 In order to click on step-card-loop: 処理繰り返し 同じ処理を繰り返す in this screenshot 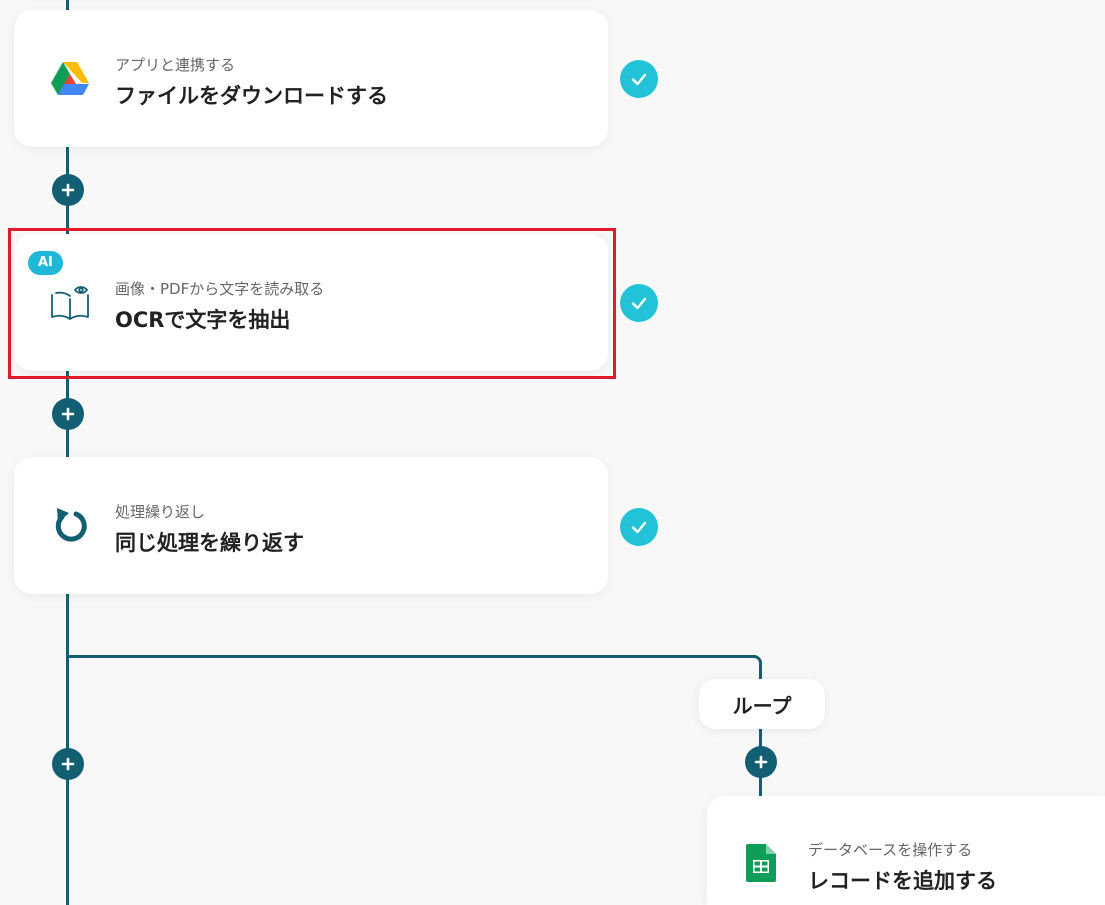, I will do `click(311, 525)`.